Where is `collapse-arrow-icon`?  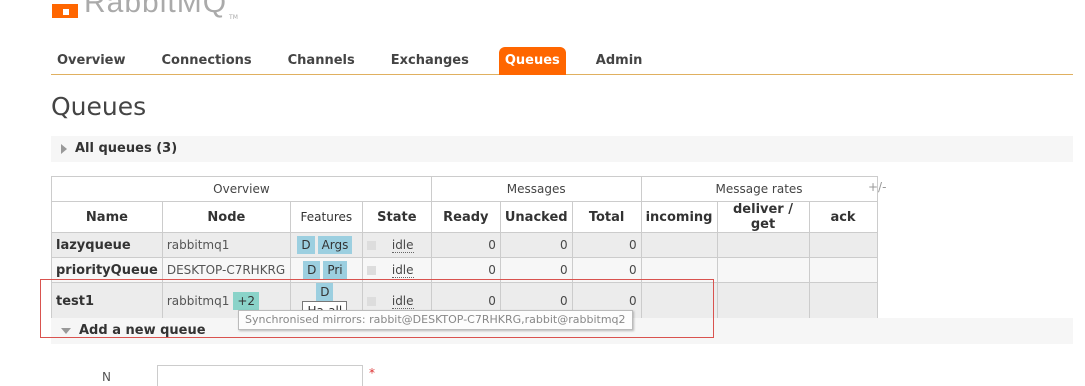 collapse-arrow-icon is located at coordinates (66, 330).